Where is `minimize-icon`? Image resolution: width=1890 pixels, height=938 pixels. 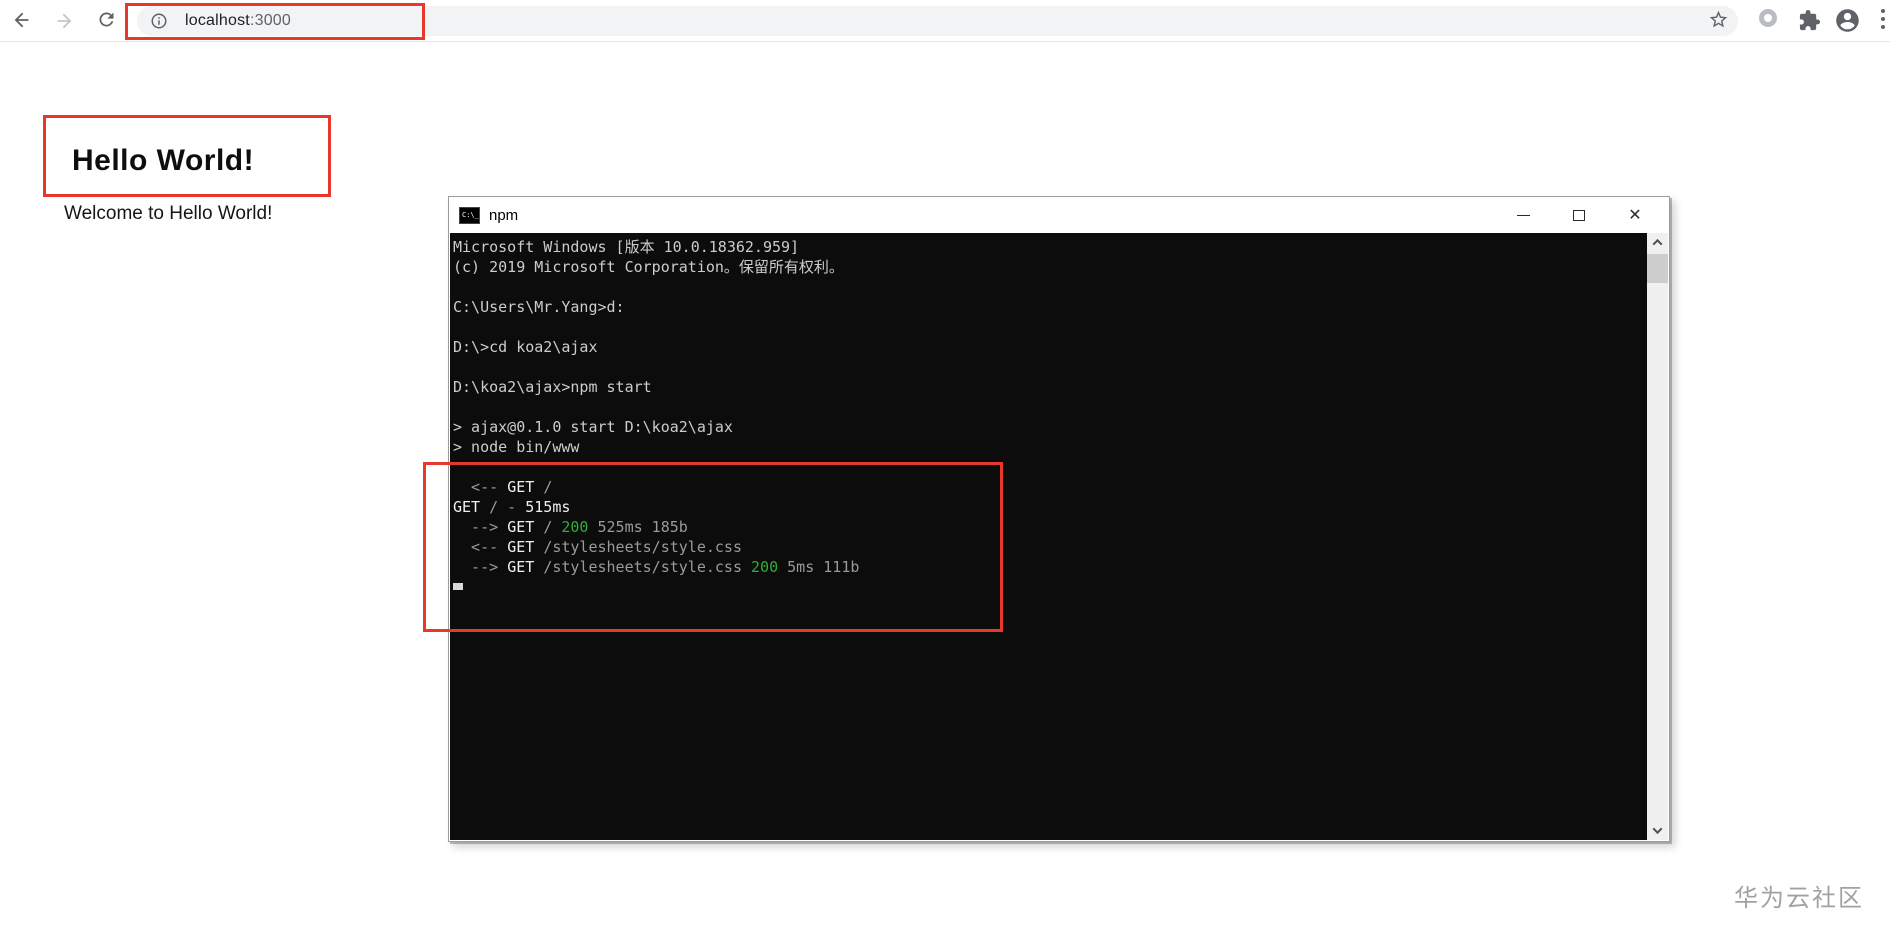
minimize-icon is located at coordinates (1523, 215).